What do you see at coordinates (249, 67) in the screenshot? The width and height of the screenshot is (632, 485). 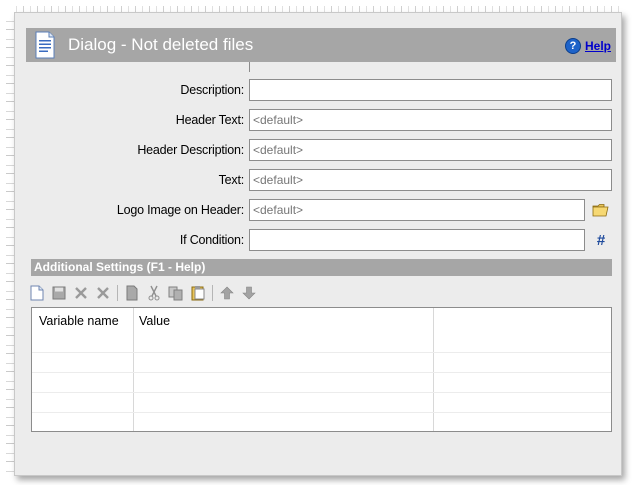 I see `field-tick` at bounding box center [249, 67].